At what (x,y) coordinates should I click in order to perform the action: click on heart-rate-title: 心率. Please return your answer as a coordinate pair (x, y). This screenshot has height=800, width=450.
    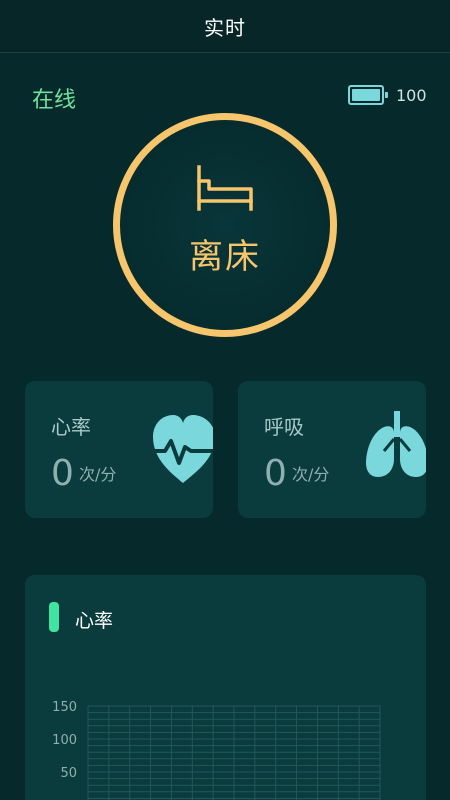
    Looking at the image, I should click on (71, 427).